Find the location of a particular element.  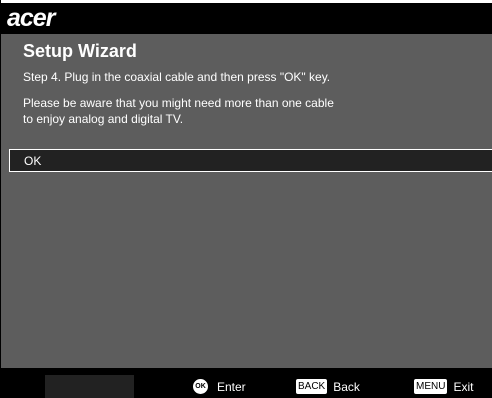

wizard-title: Setup Wizard is located at coordinates (80, 51).